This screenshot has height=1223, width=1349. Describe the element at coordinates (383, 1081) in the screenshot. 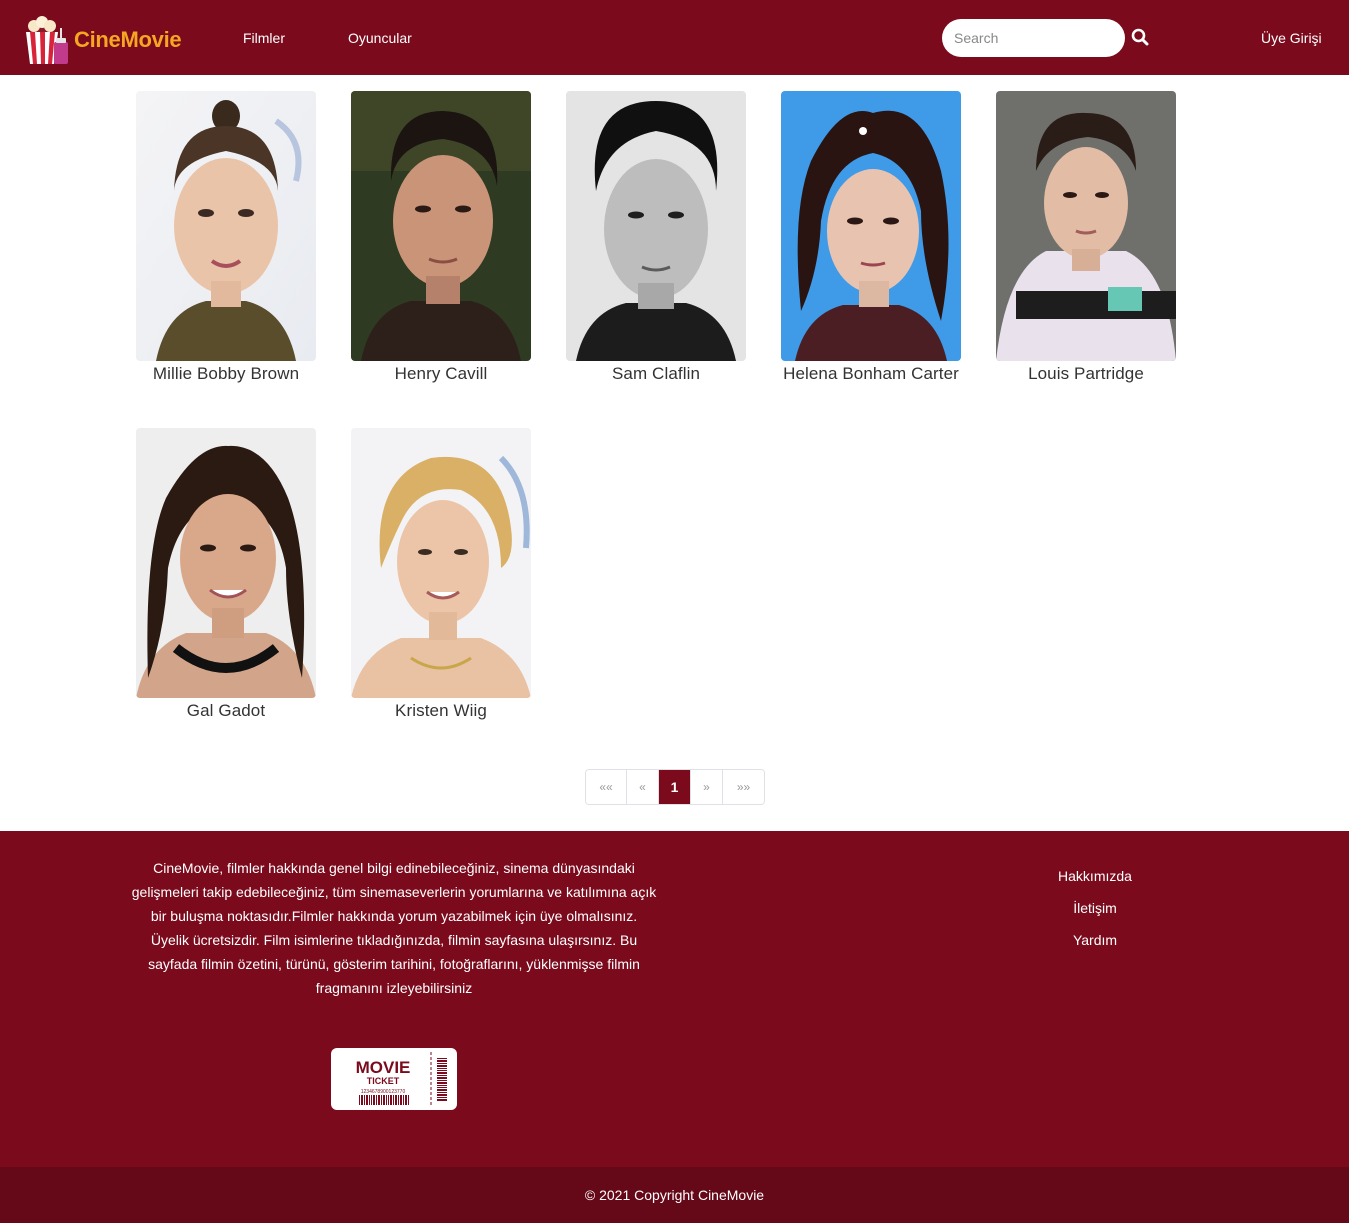

I see `ticket-subtitle: TICKET` at that location.